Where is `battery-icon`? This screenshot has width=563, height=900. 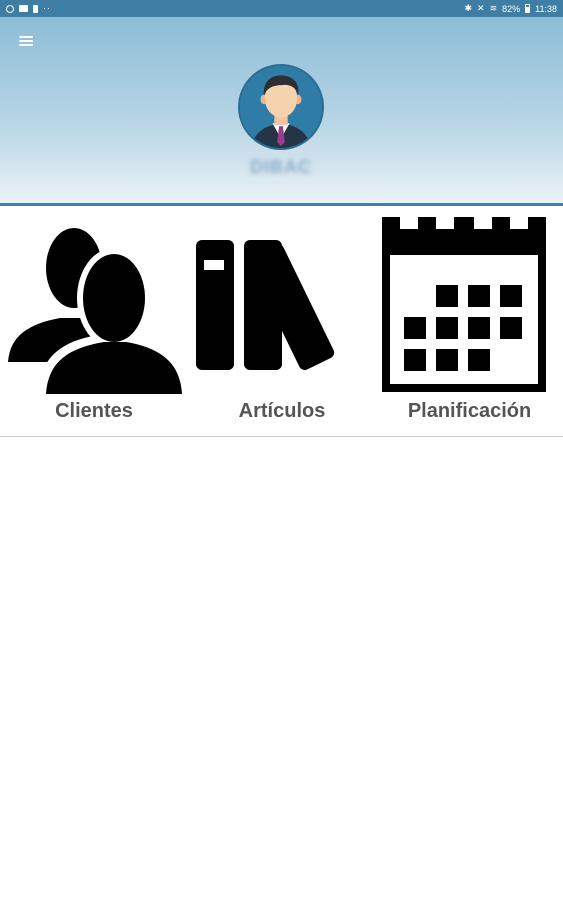 battery-icon is located at coordinates (528, 8).